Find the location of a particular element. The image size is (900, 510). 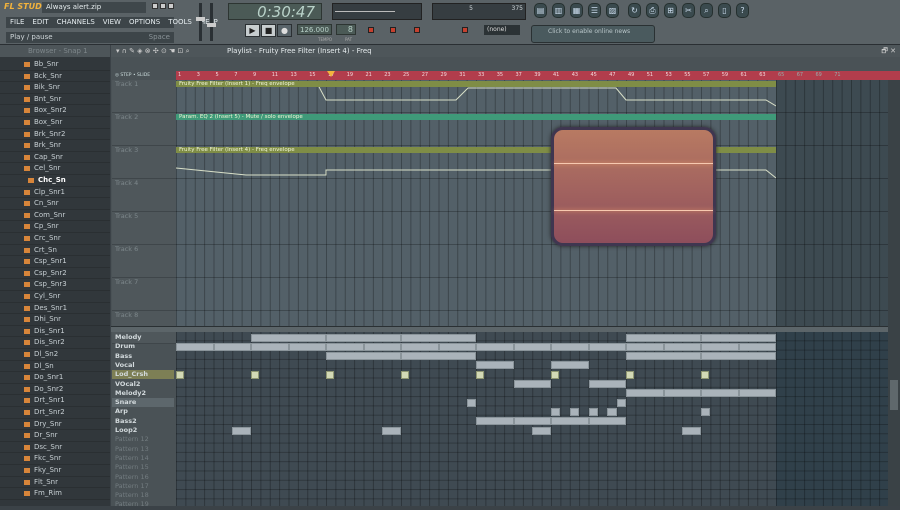

browser-item: Drt_Snr1 is located at coordinates (55, 401).